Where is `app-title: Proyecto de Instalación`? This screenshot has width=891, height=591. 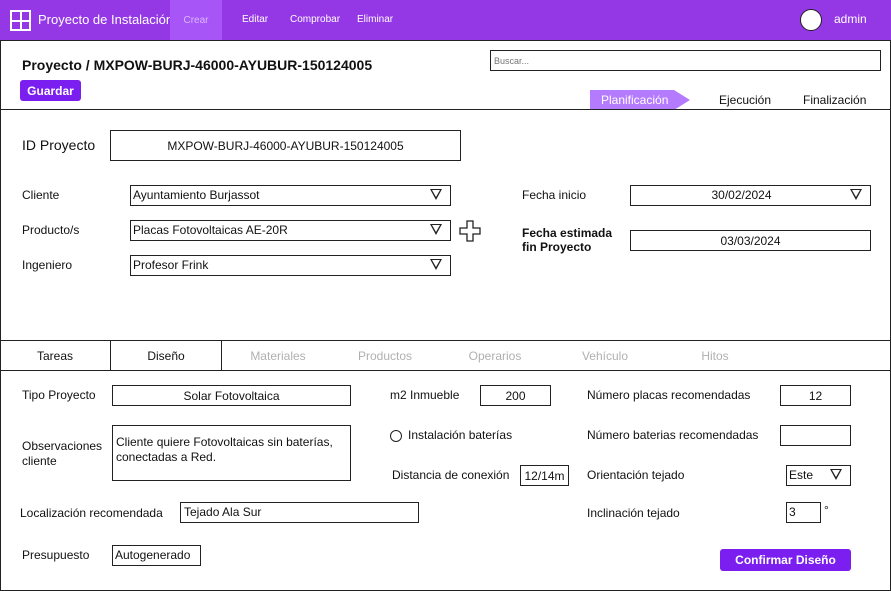
app-title: Proyecto de Instalación is located at coordinates (106, 19).